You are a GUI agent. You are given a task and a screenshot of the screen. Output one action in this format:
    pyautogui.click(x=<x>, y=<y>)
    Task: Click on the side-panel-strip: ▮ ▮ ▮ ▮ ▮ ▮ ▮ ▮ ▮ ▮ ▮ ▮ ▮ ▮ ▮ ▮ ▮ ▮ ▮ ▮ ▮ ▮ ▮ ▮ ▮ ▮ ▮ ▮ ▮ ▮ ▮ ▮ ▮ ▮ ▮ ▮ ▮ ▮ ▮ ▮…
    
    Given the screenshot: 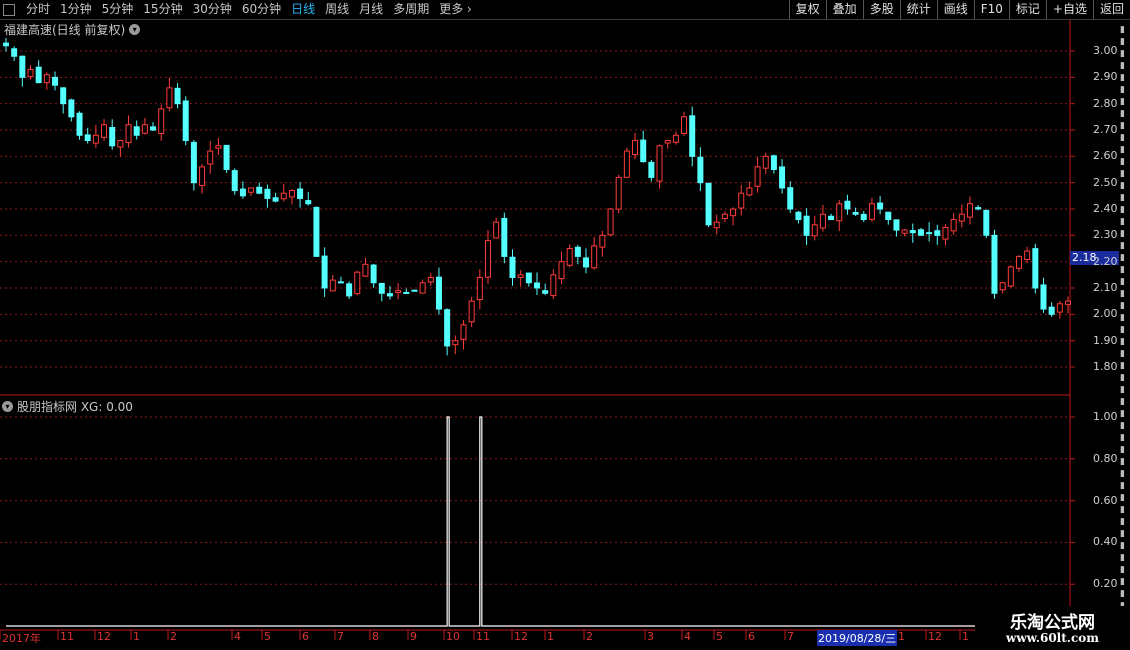 What is the action you would take?
    pyautogui.click(x=1124, y=325)
    